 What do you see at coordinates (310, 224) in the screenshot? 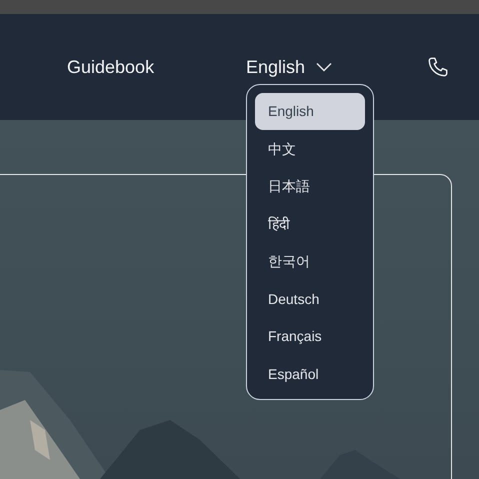
I see `language-option: हिंदी` at bounding box center [310, 224].